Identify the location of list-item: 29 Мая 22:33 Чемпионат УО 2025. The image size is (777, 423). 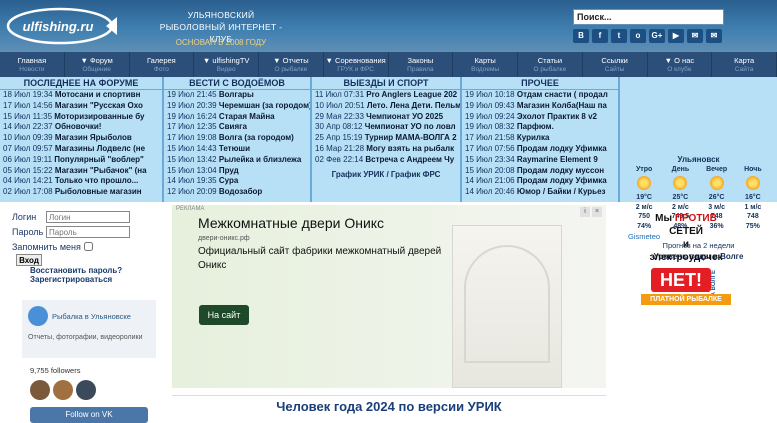
(386, 117).